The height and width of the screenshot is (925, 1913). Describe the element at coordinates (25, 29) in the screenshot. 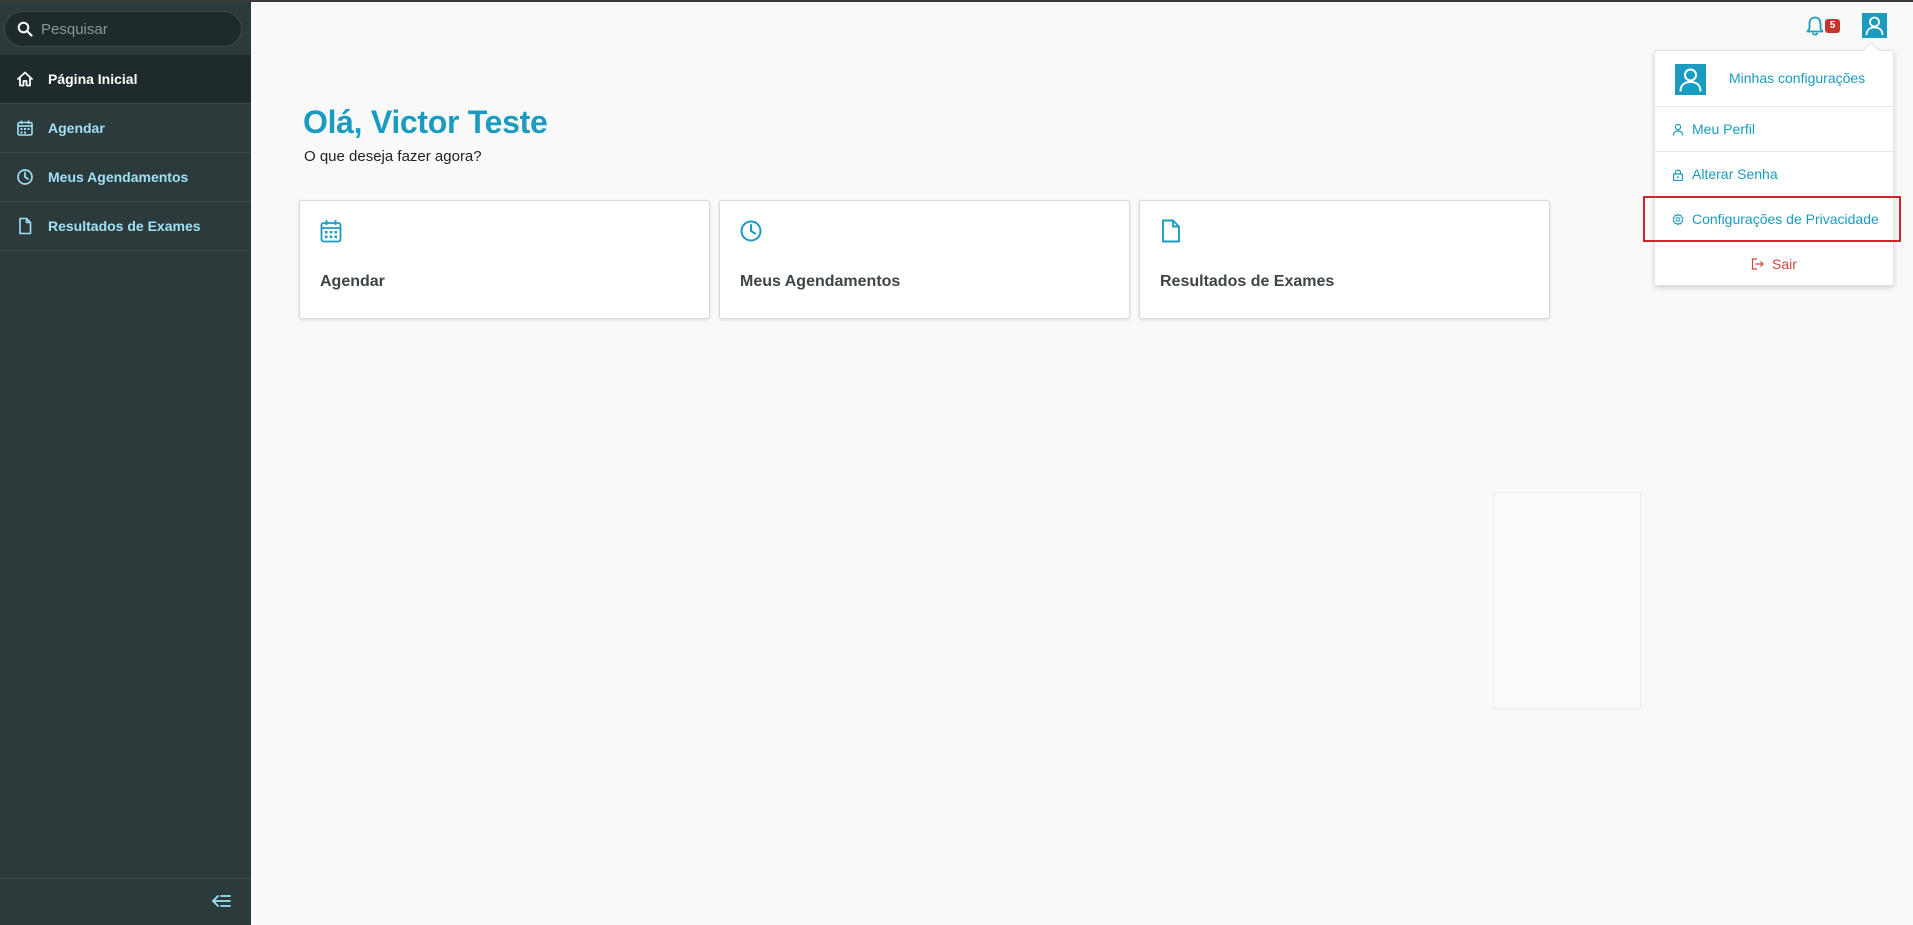

I see `search-icon` at that location.